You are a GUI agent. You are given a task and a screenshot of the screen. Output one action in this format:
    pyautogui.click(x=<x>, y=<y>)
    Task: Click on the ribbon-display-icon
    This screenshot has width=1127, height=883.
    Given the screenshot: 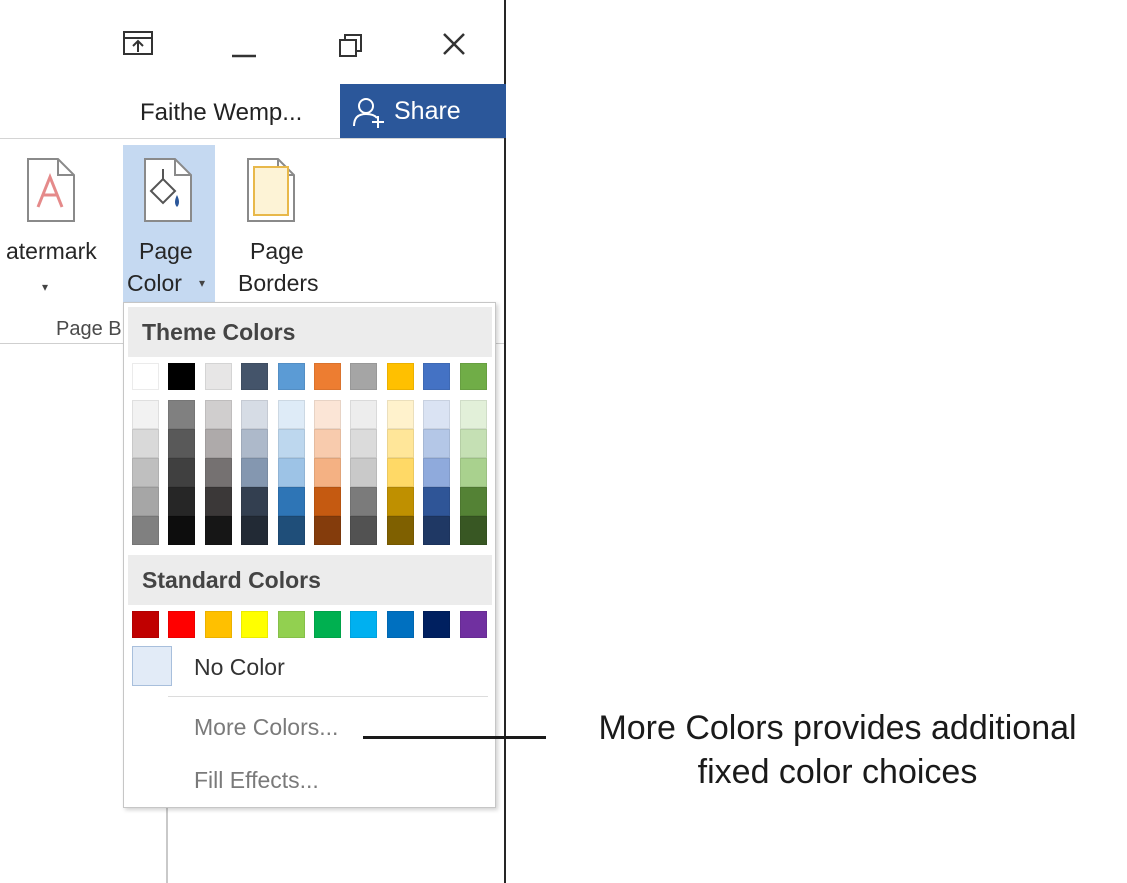 What is the action you would take?
    pyautogui.click(x=138, y=43)
    